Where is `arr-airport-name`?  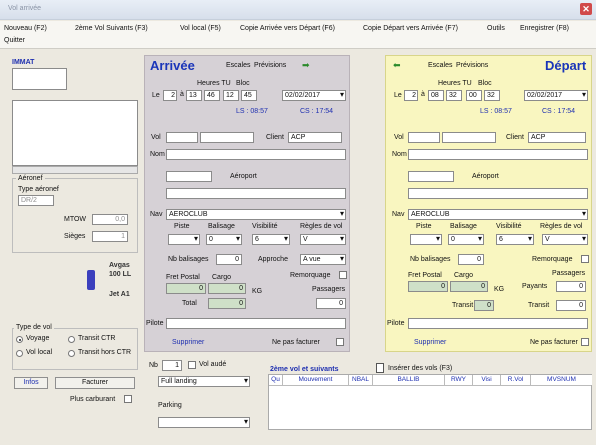
arr-airport-name is located at coordinates (256, 193).